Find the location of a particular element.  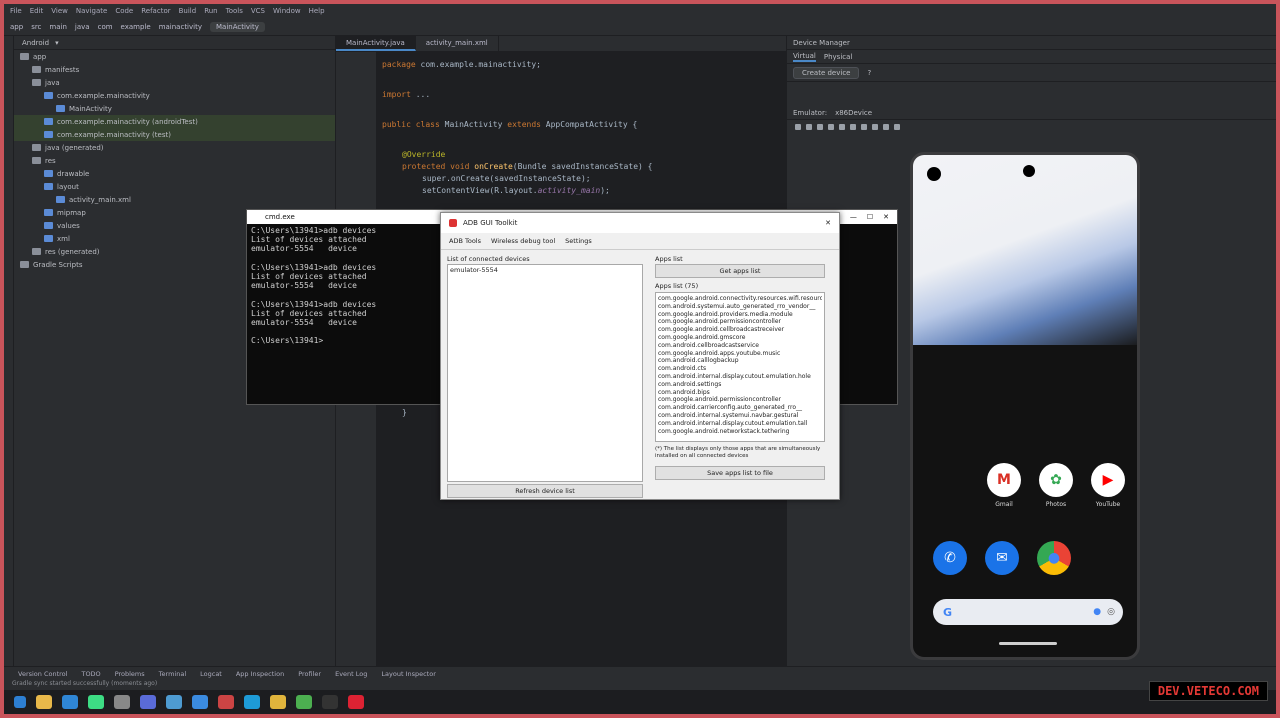

rotate-left-icon is located at coordinates (831, 127).